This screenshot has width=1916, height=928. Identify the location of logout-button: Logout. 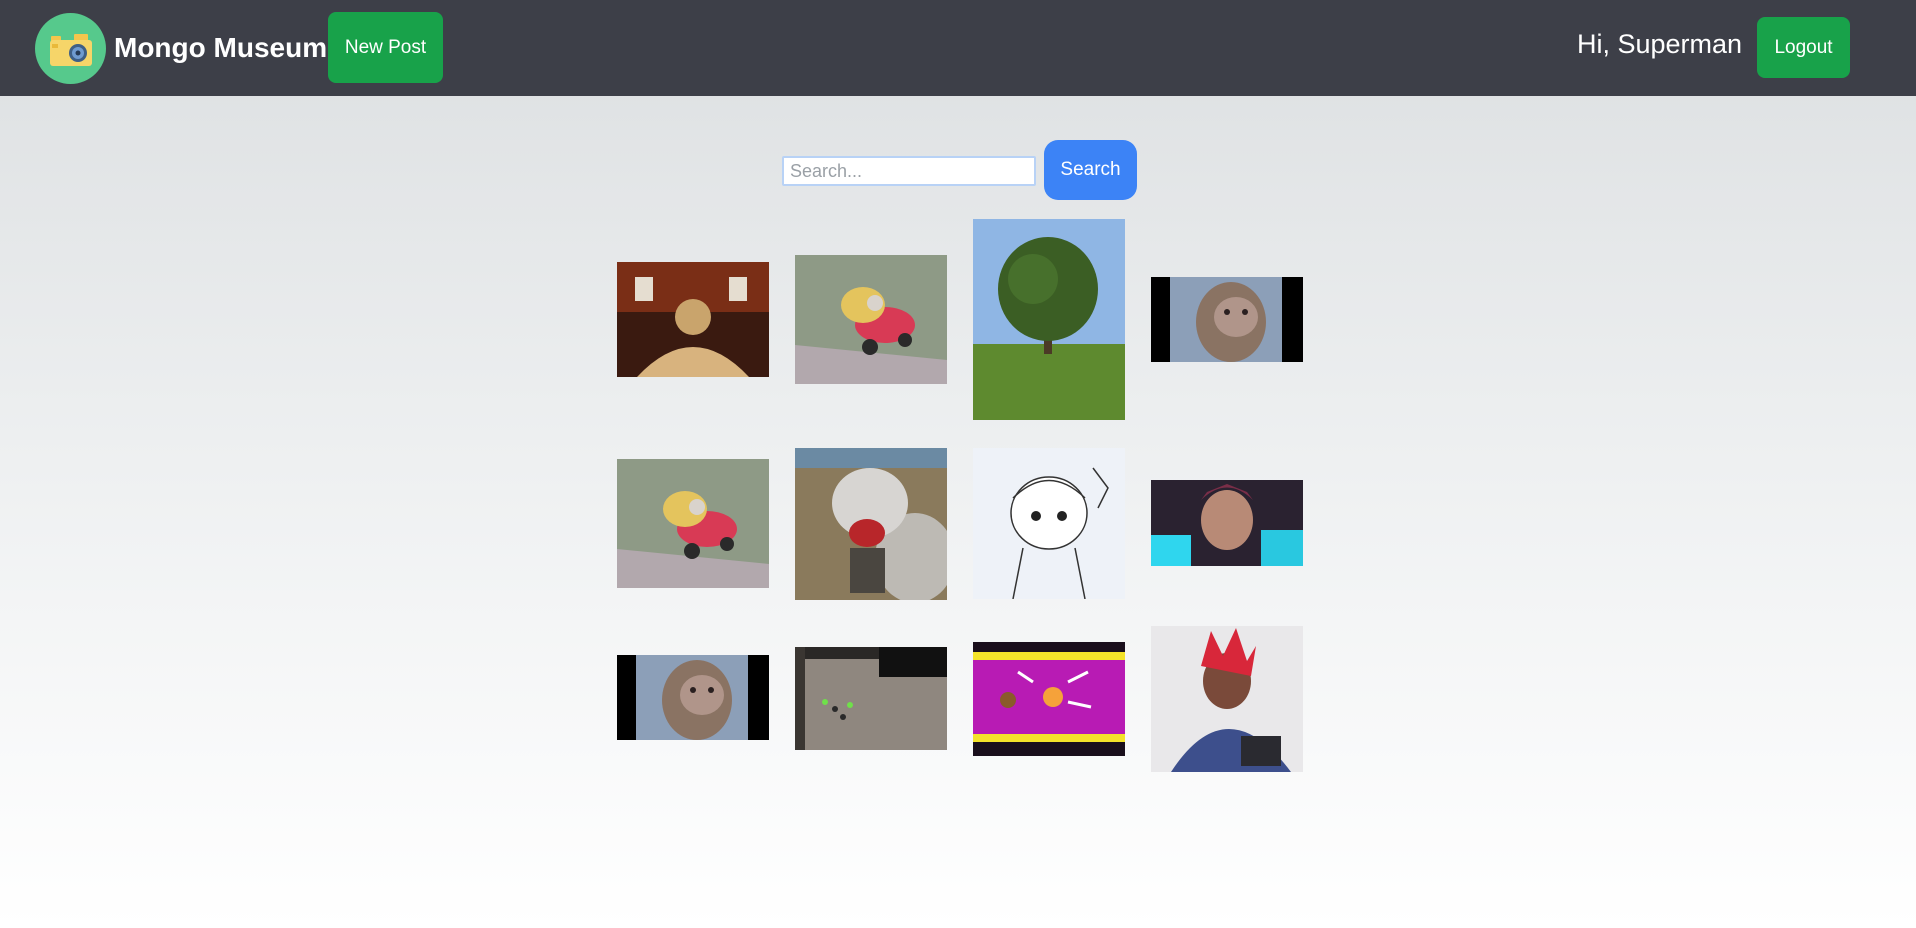
(1803, 47).